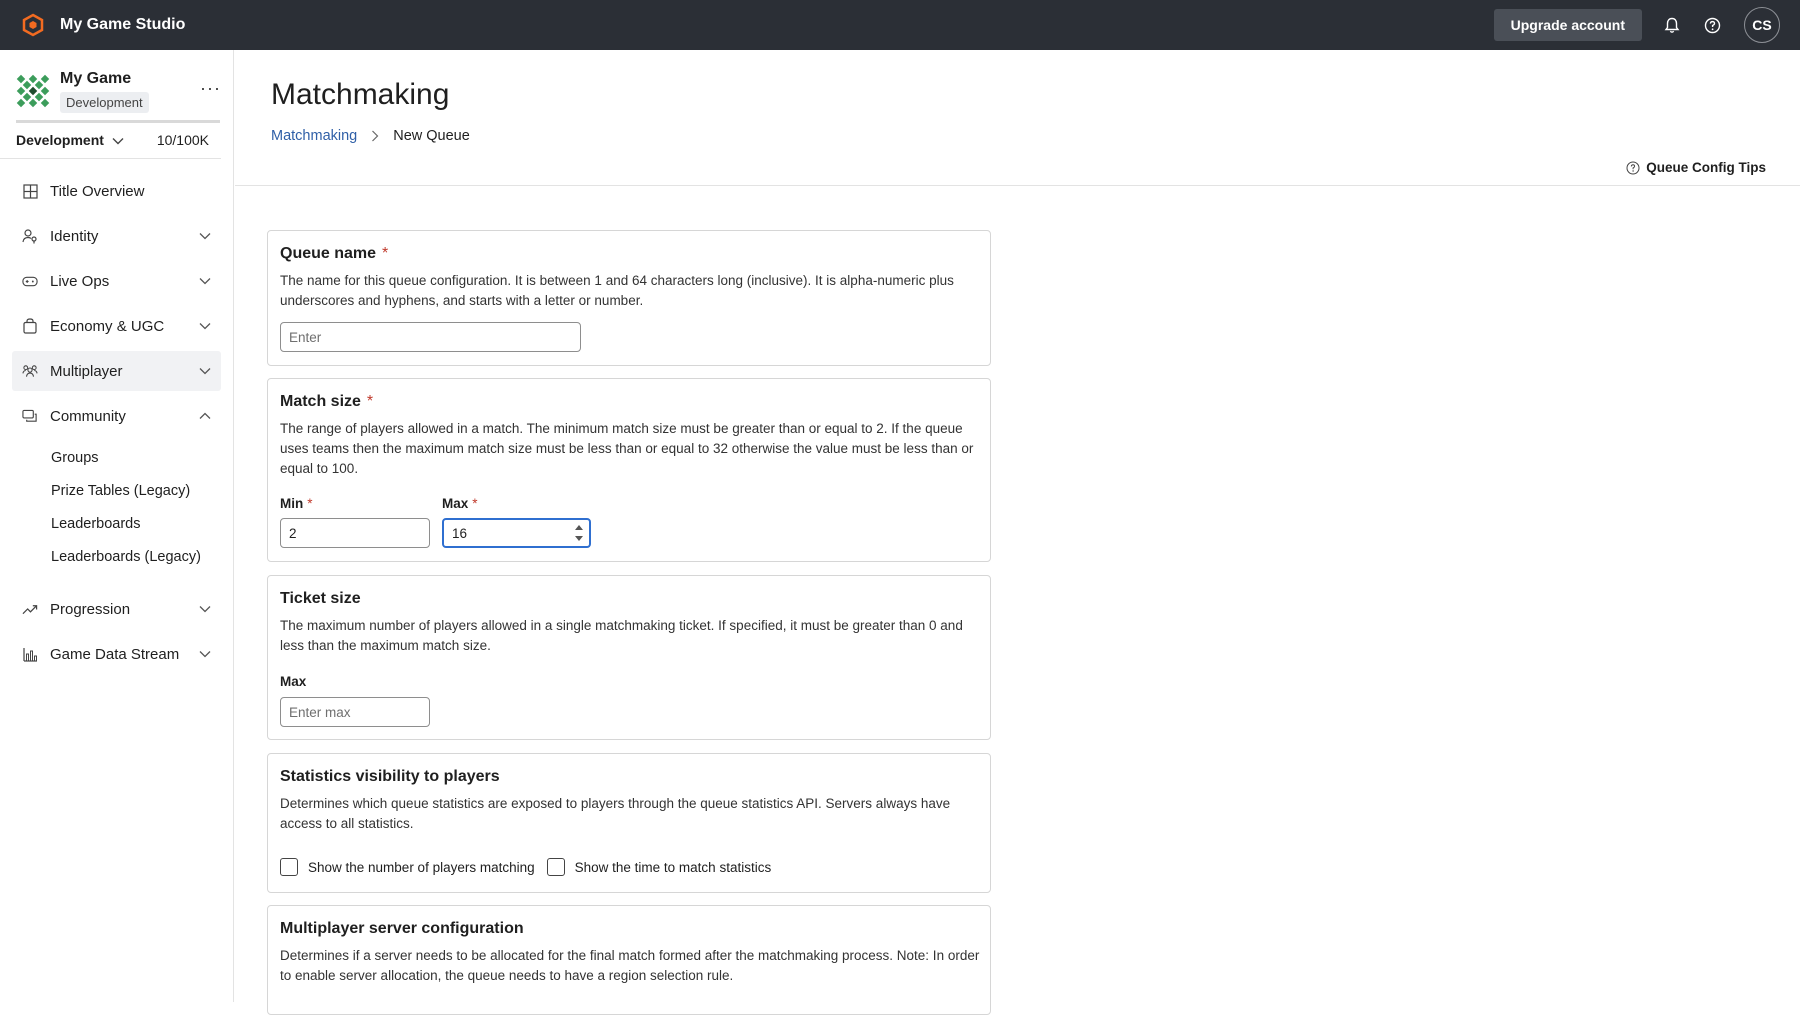 The image size is (1800, 1015). Describe the element at coordinates (116, 556) in the screenshot. I see `sidebar-subitem-leaderboards-legacy: Leaderboards (Legacy)` at that location.